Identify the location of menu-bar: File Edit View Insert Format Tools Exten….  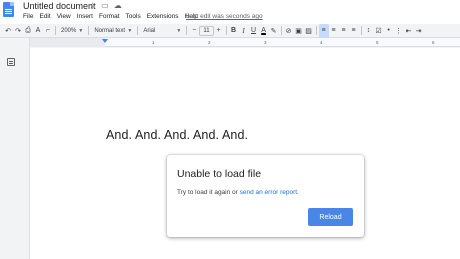
(110, 16).